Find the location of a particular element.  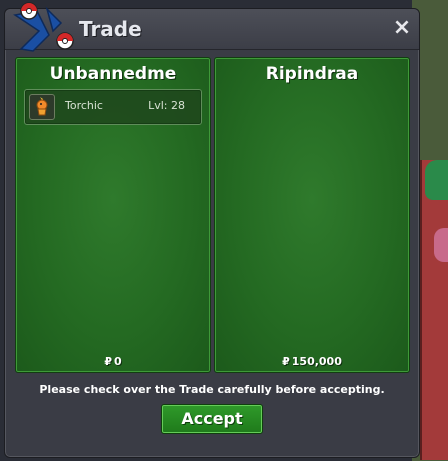

partner-money-value: 150,000 is located at coordinates (316, 361).